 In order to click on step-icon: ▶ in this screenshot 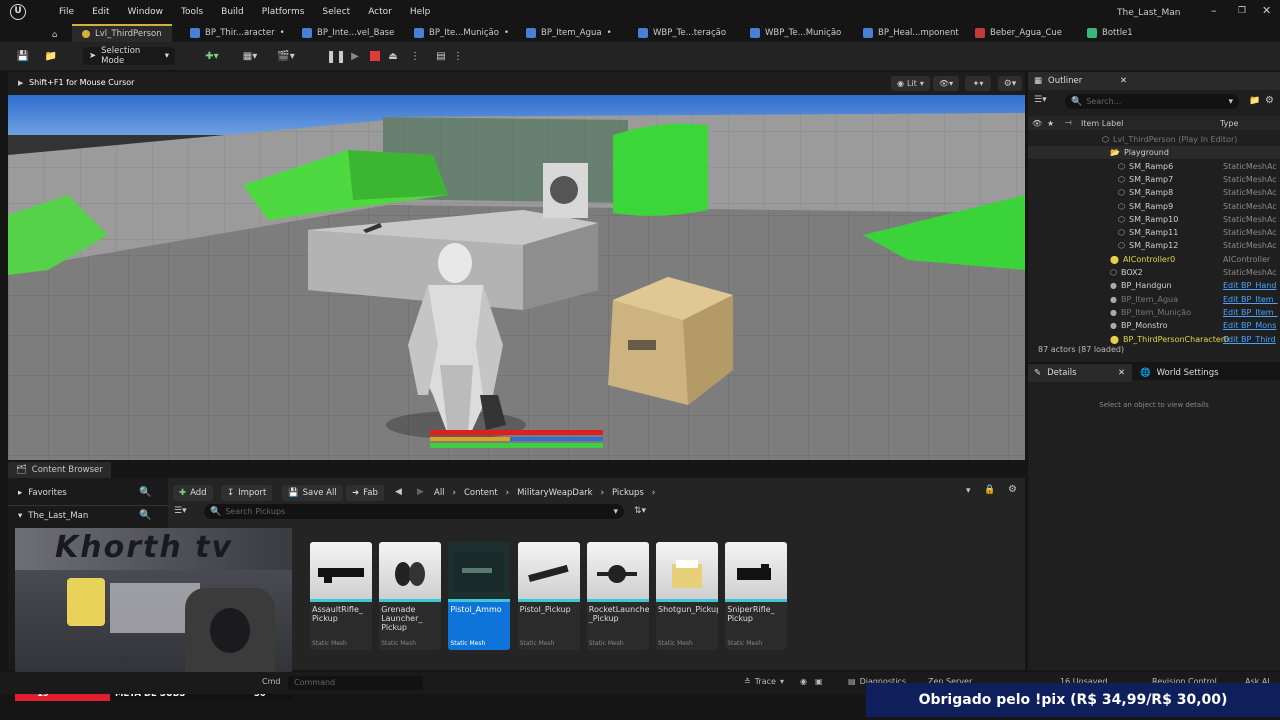, I will do `click(355, 56)`.